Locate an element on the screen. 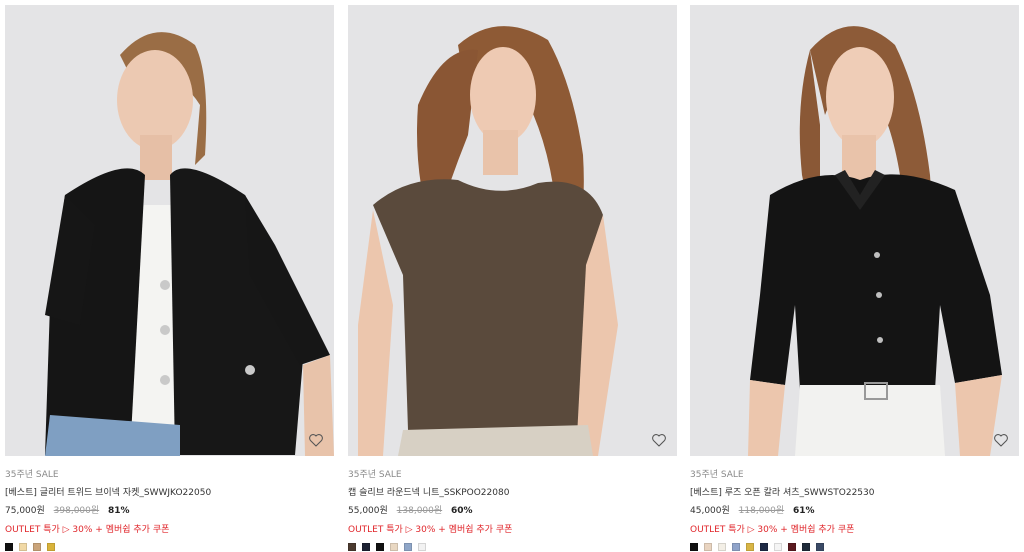  discount-rate: 60% is located at coordinates (462, 511).